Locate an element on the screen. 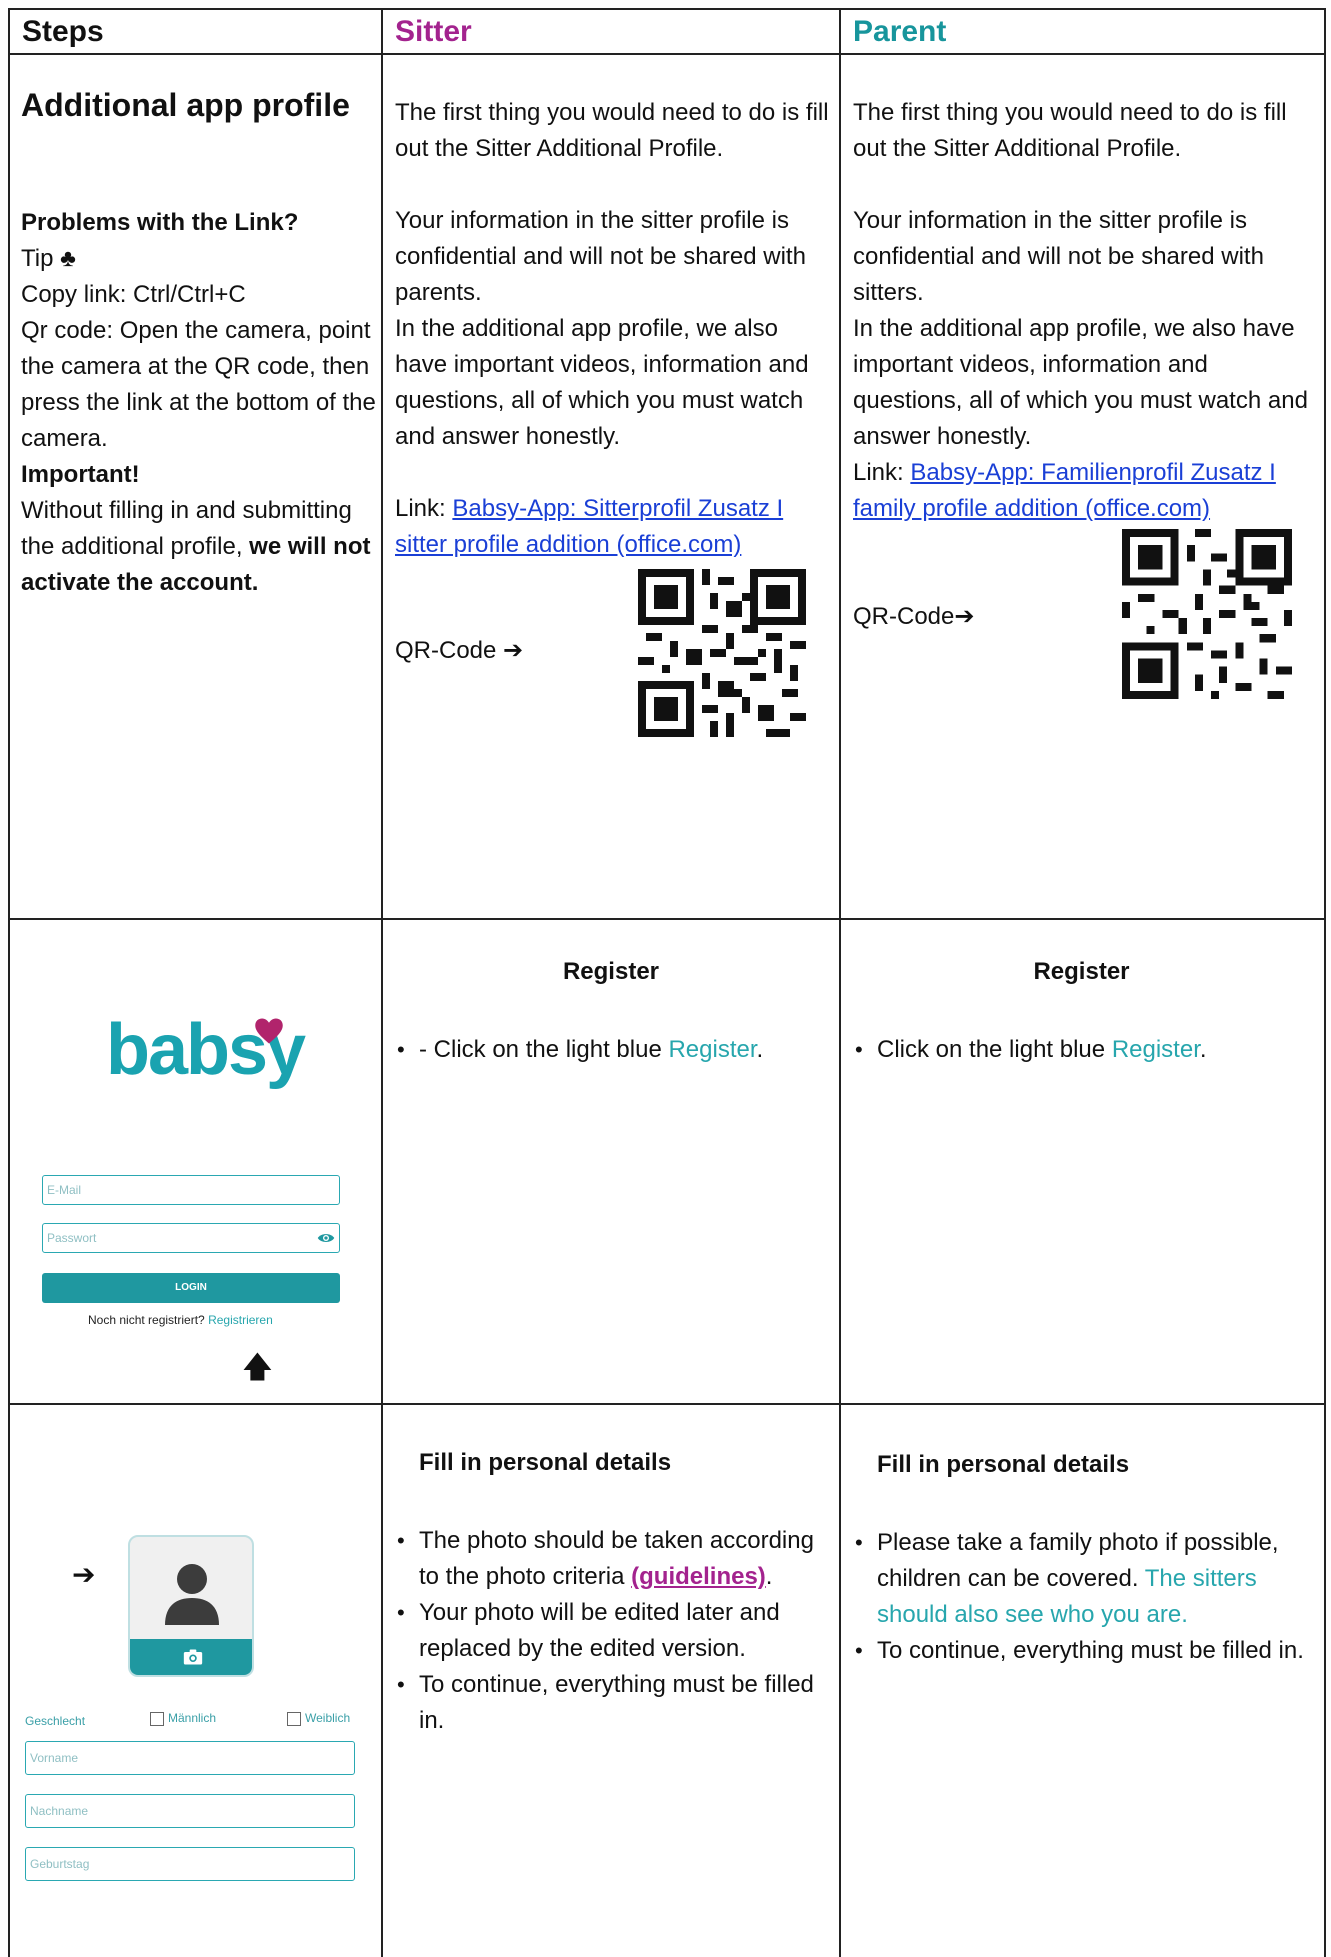 The image size is (1331, 1957). male-checkbox is located at coordinates (157, 1718).